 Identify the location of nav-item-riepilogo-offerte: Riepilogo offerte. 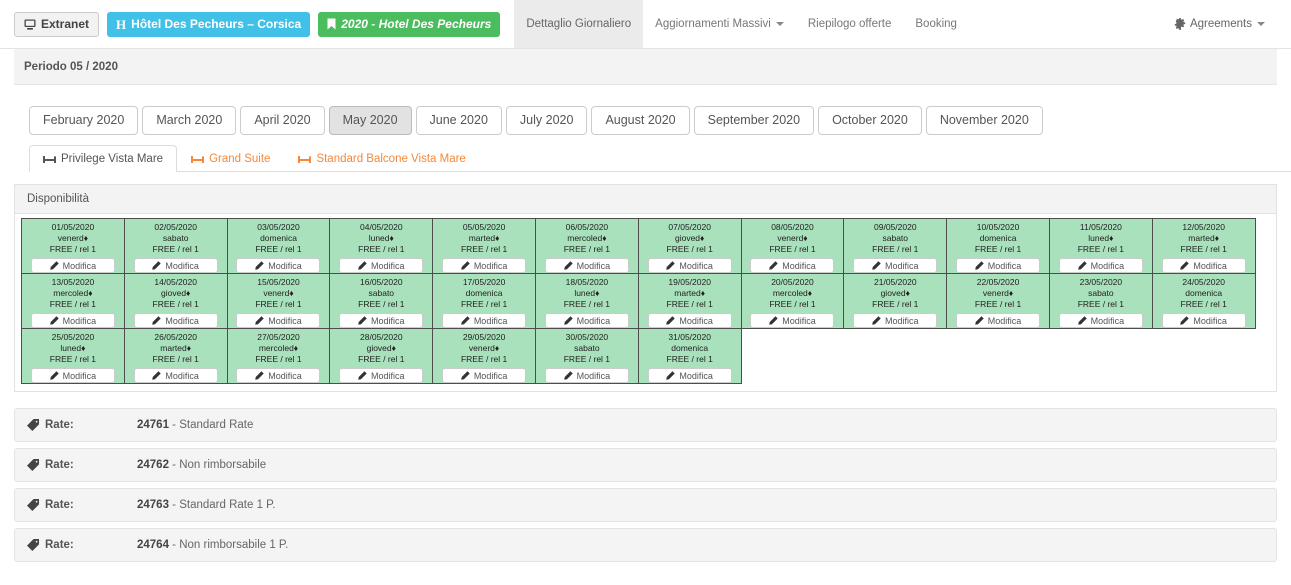
(850, 24).